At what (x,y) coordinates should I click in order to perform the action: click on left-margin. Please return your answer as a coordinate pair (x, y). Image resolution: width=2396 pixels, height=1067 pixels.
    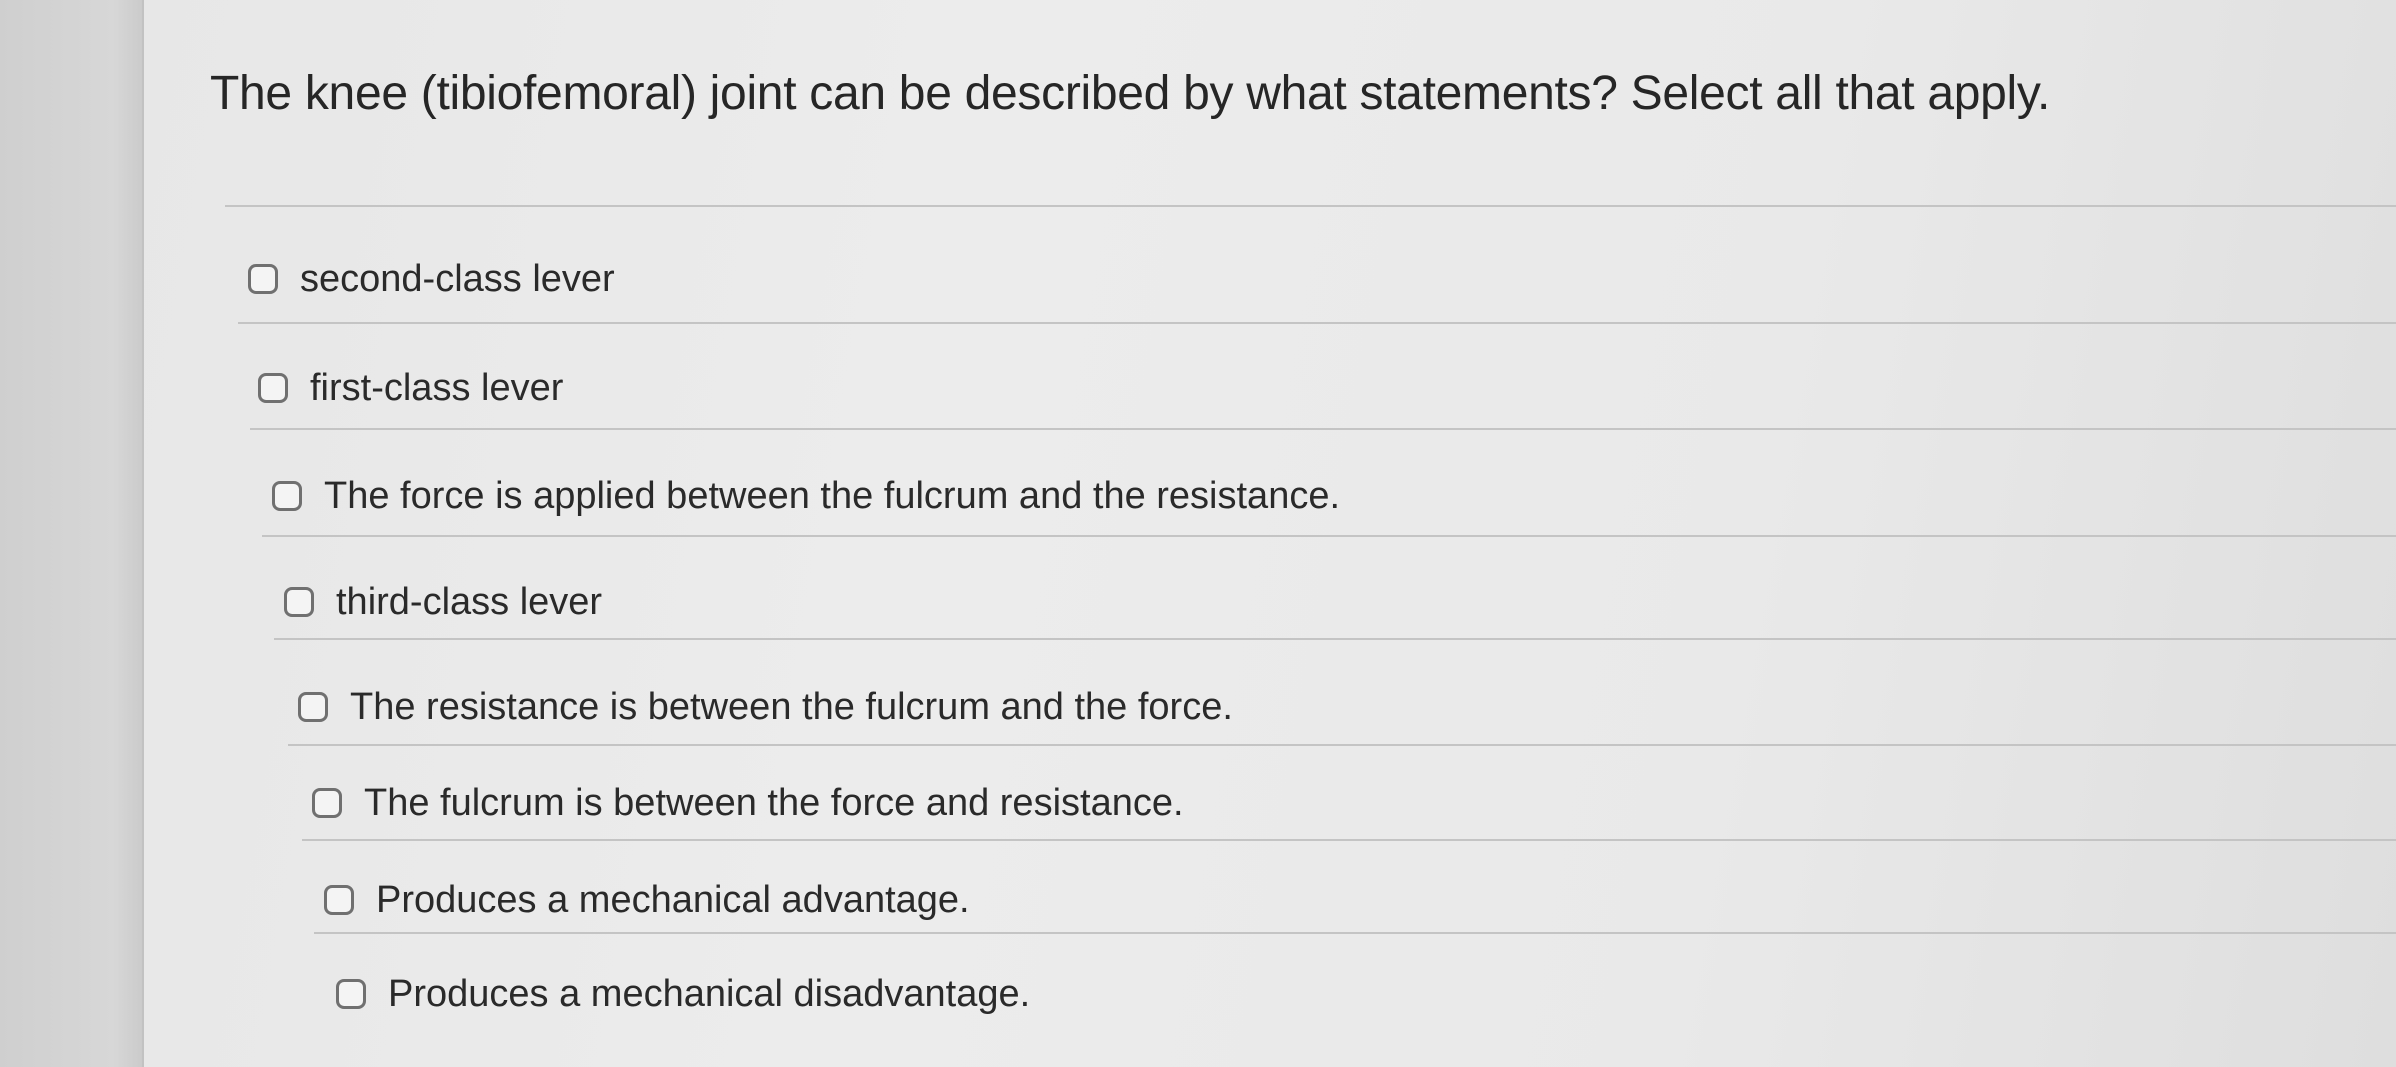
    Looking at the image, I should click on (71, 533).